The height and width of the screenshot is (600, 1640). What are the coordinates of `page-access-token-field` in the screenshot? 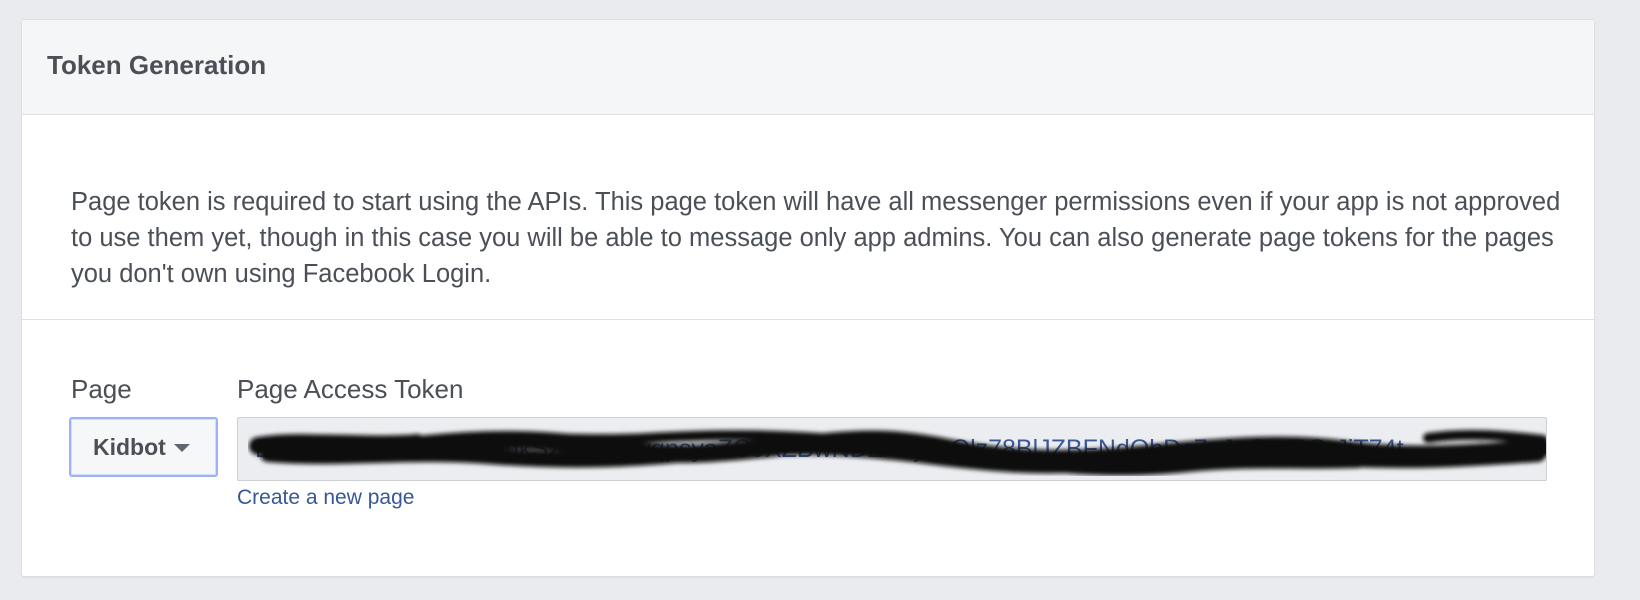 It's located at (892, 449).